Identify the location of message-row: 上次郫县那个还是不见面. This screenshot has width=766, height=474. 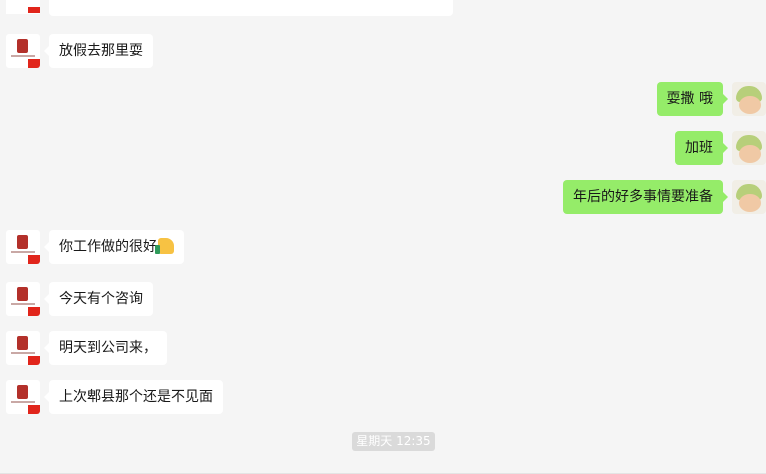
(114, 397).